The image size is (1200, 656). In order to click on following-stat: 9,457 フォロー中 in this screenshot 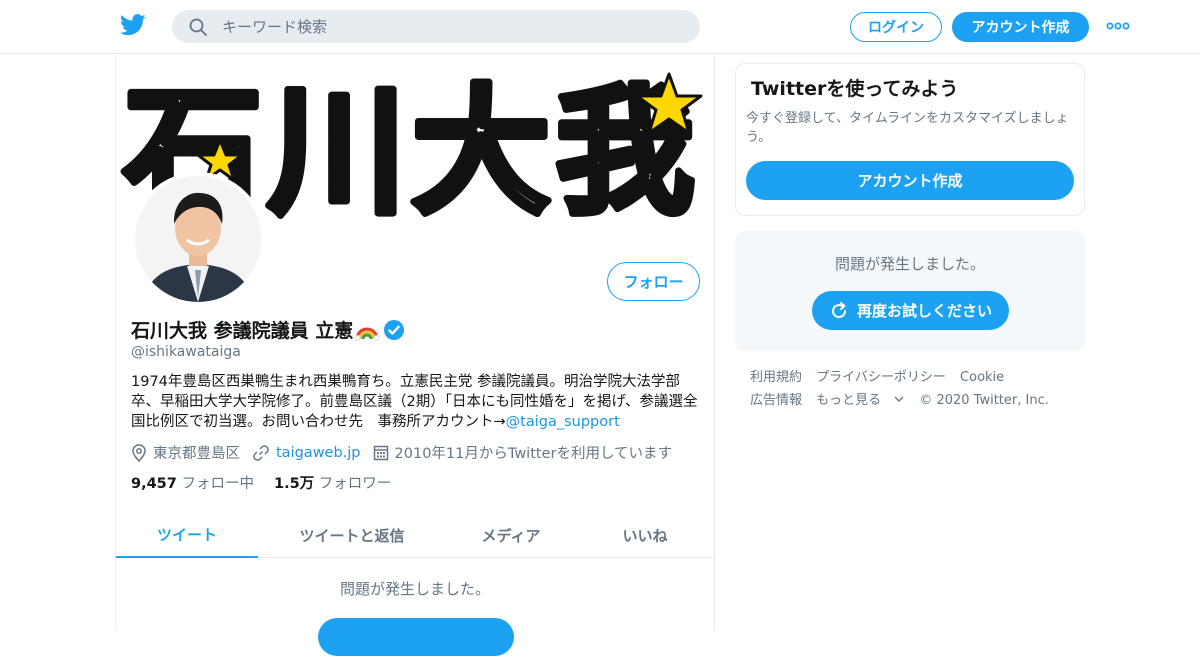, I will do `click(192, 482)`.